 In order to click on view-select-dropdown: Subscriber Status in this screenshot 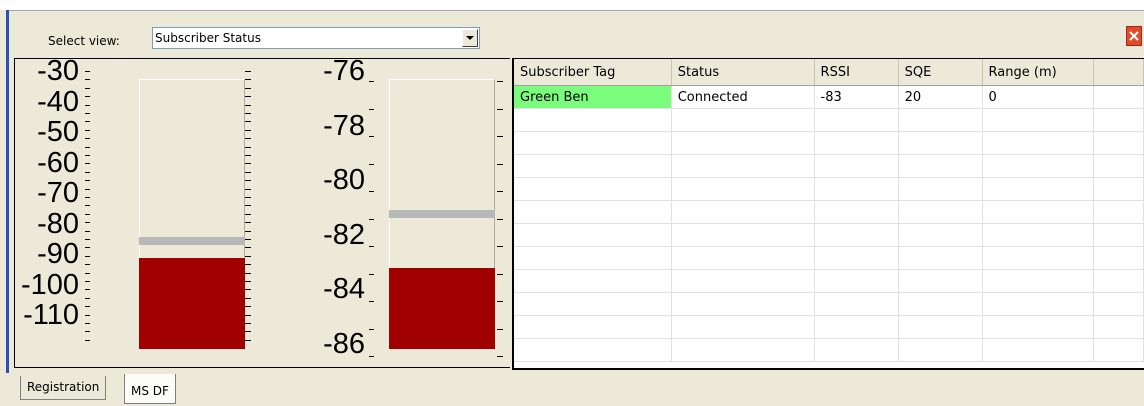, I will do `click(316, 38)`.